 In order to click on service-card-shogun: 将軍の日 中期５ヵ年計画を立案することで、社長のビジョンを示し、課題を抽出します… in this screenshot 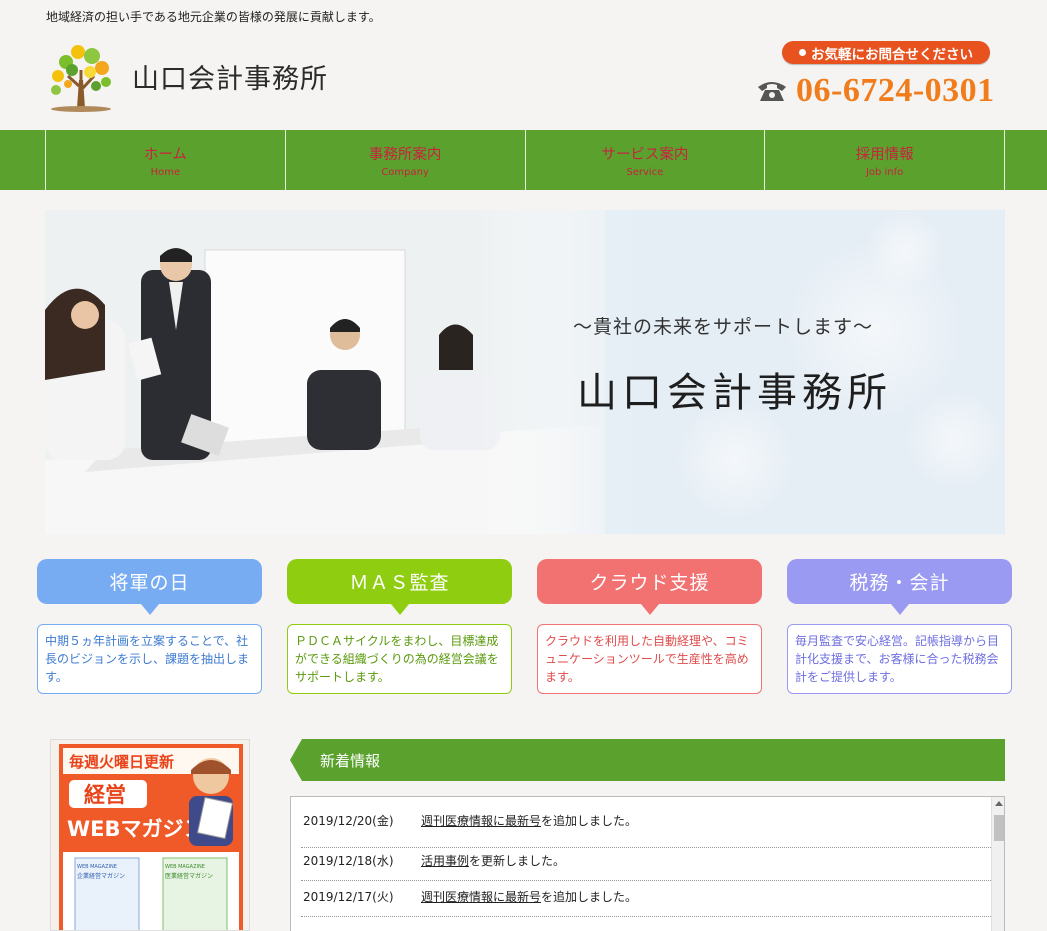, I will do `click(149, 626)`.